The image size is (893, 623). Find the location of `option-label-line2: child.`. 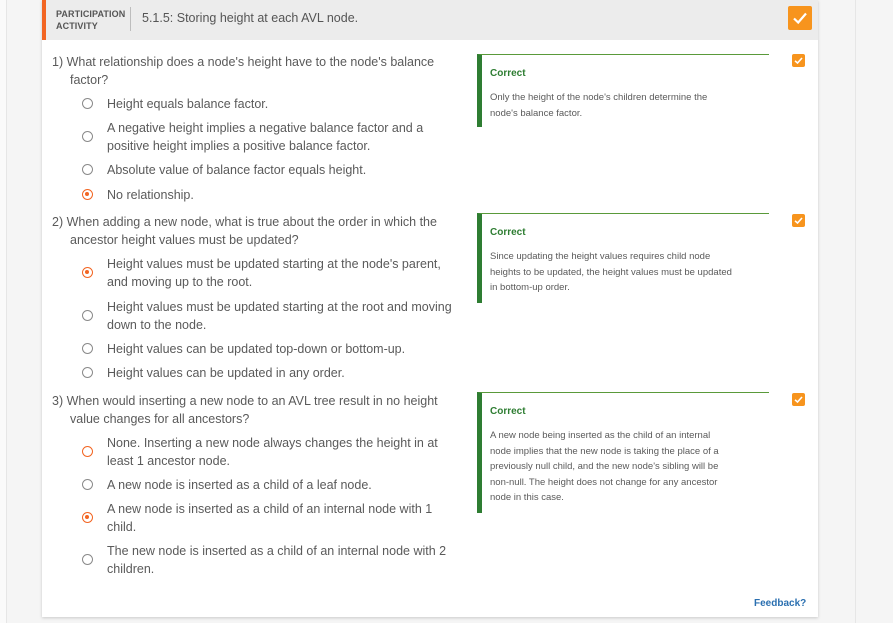

option-label-line2: child. is located at coordinates (122, 527).